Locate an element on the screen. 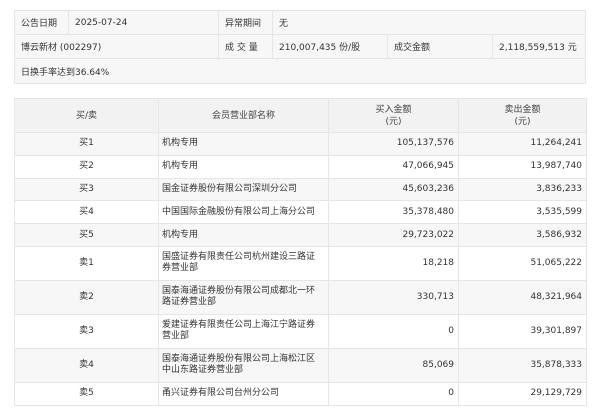 The width and height of the screenshot is (600, 414). row-sell-amount: 3,586,932 is located at coordinates (522, 235).